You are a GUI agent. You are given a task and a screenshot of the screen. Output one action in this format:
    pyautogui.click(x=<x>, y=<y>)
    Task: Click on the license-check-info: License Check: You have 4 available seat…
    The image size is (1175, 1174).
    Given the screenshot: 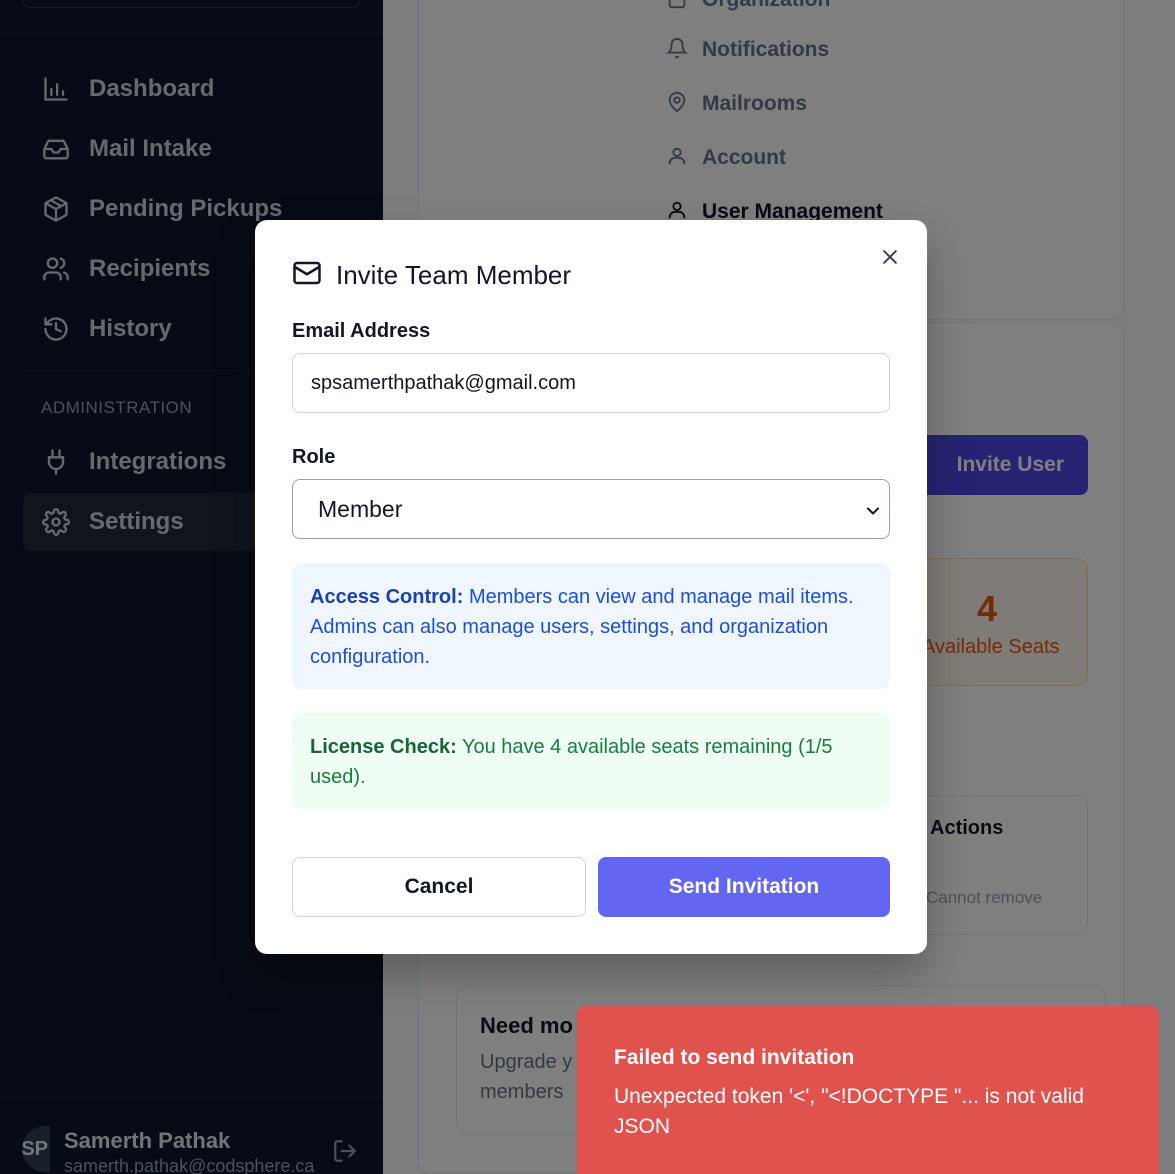 What is the action you would take?
    pyautogui.click(x=591, y=761)
    